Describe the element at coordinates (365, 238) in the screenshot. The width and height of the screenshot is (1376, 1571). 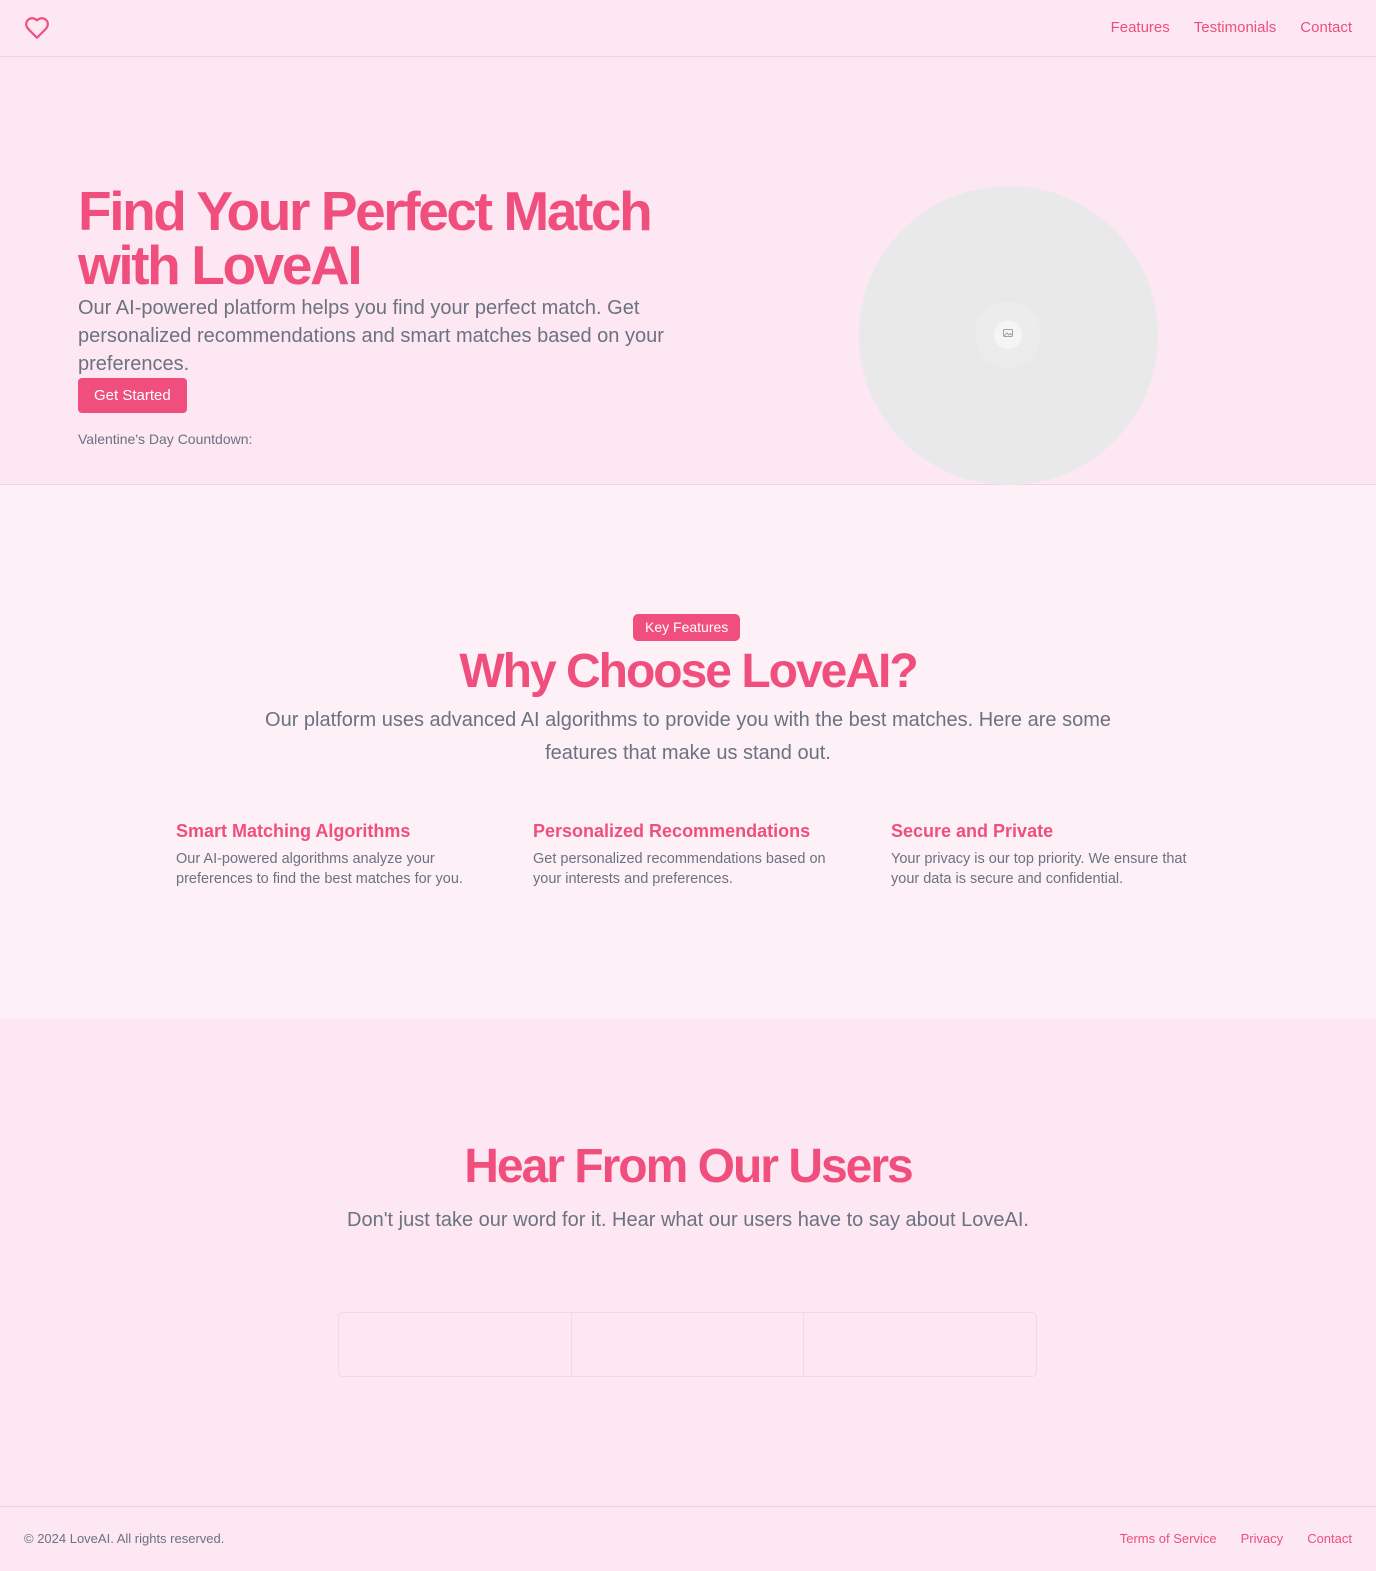
I see `hero-title: Find Your Perfect Match with LoveAI` at that location.